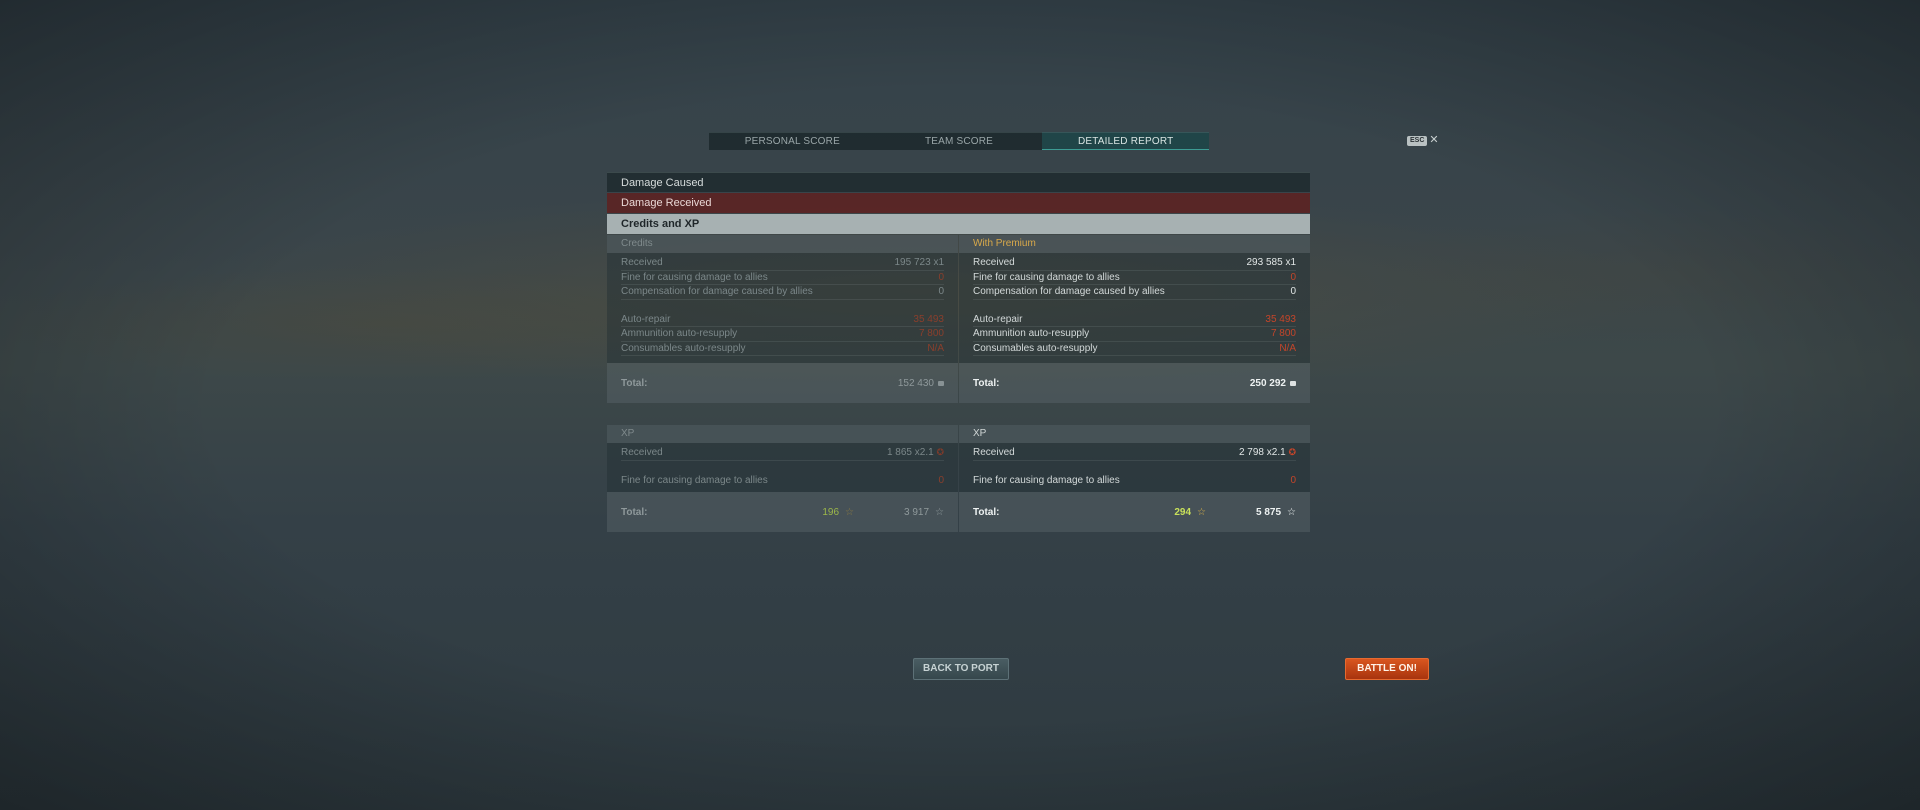 This screenshot has width=1920, height=810. What do you see at coordinates (1271, 262) in the screenshot?
I see `row-value: 293 585 x1` at bounding box center [1271, 262].